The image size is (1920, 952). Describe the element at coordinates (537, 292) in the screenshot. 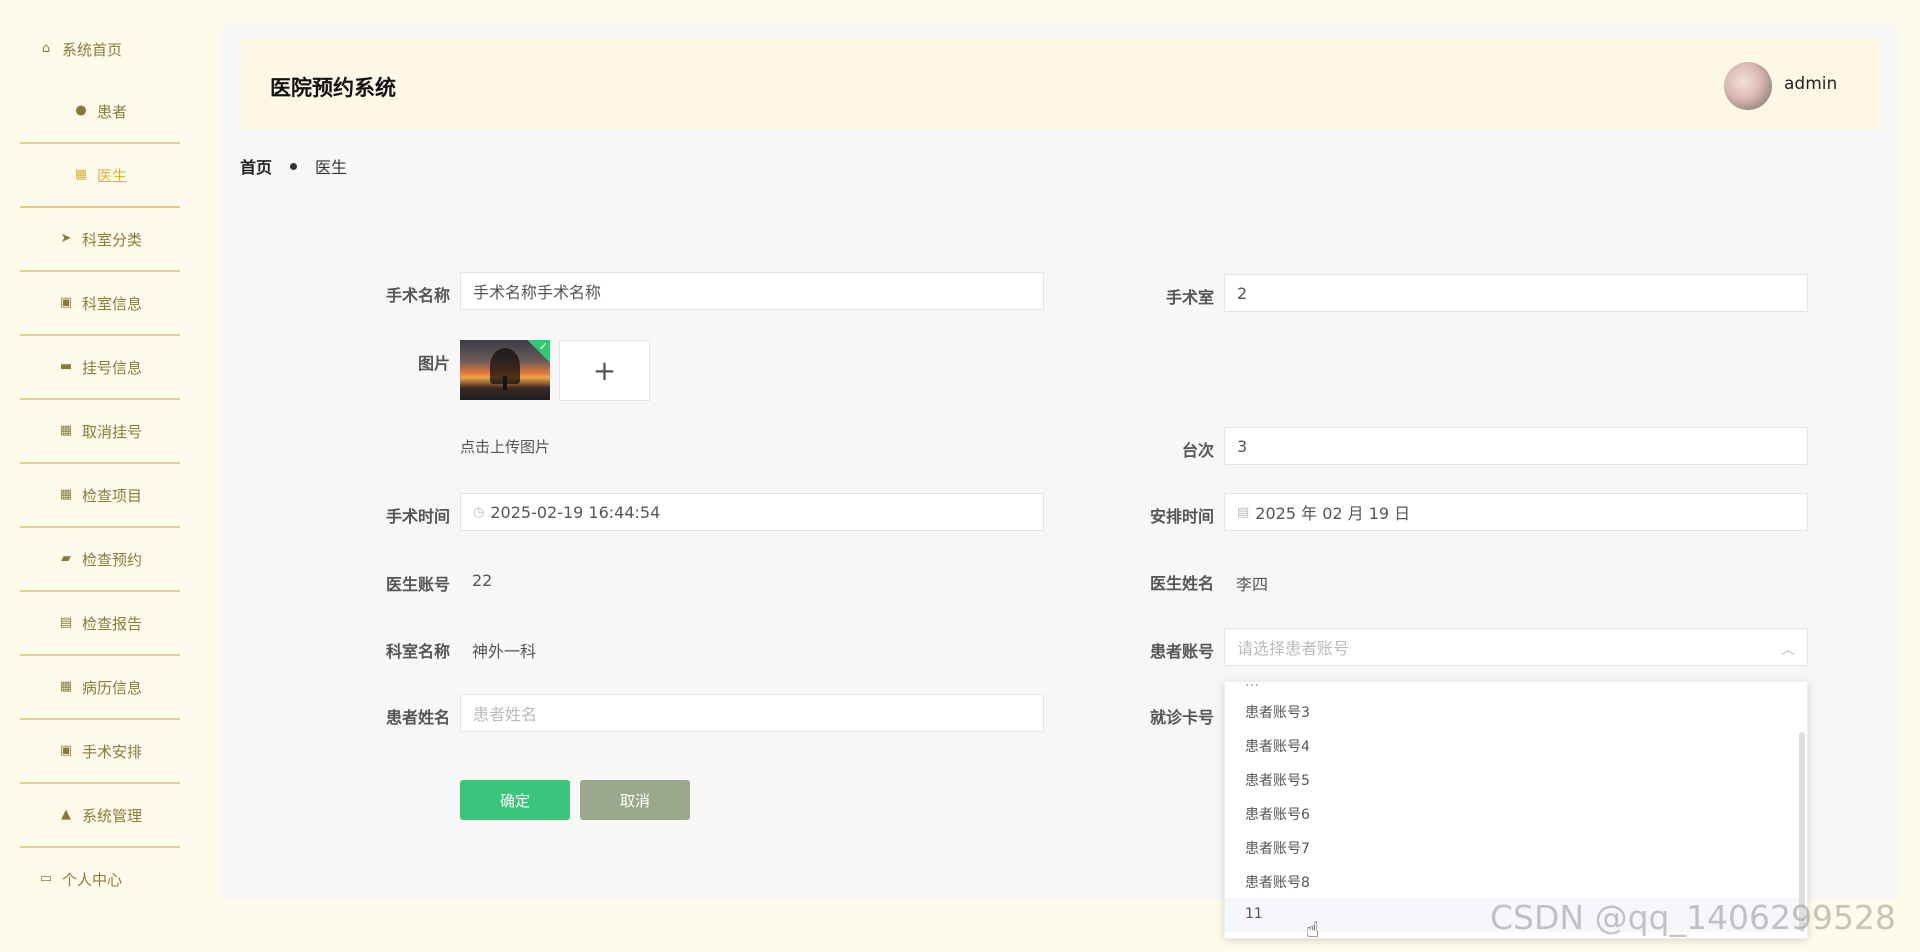

I see `surgery-name-value: 手术名称手术名称` at that location.